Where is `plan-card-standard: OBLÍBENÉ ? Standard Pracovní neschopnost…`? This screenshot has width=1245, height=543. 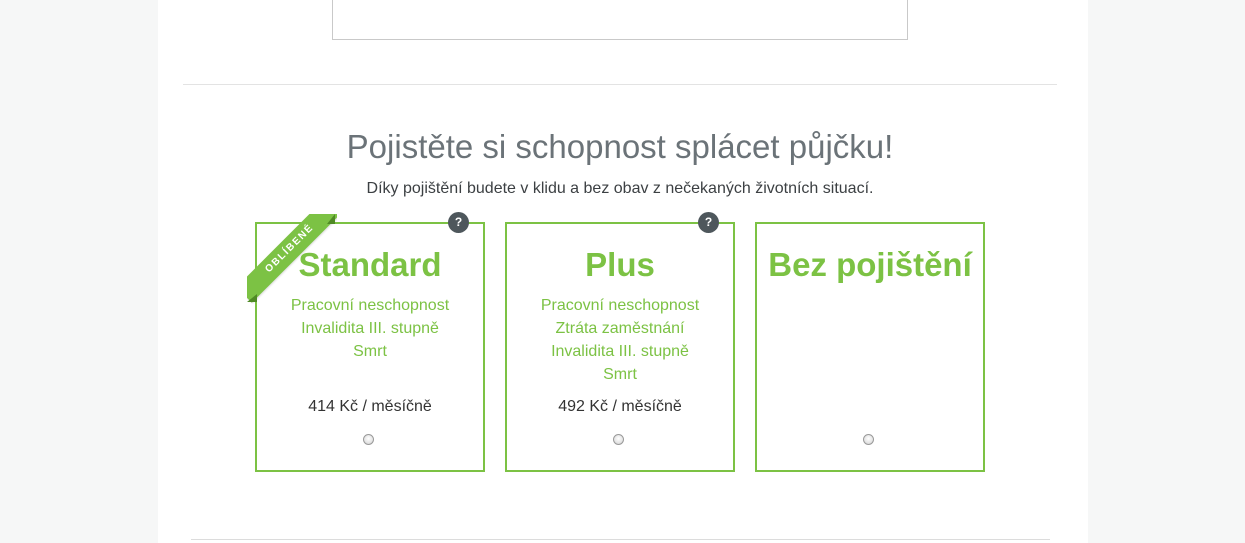
plan-card-standard: OBLÍBENÉ ? Standard Pracovní neschopnost… is located at coordinates (366, 342).